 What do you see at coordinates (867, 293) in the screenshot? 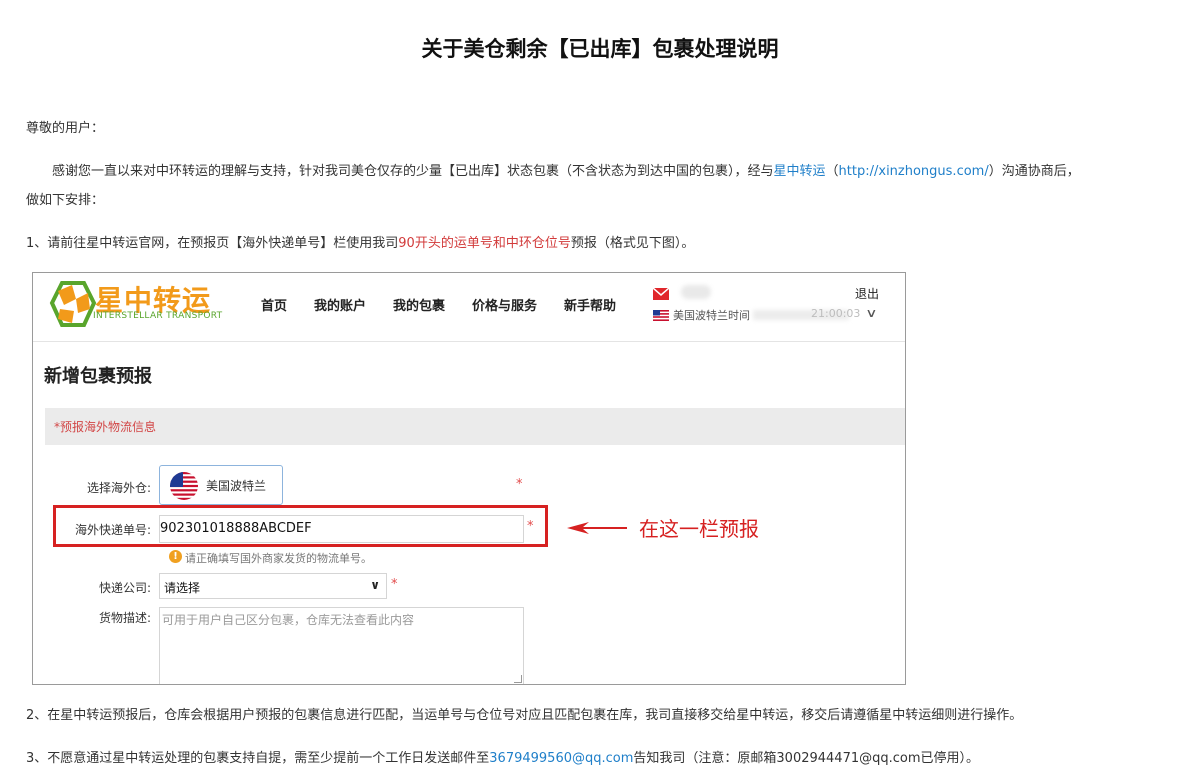
I see `logout-link: 退出` at bounding box center [867, 293].